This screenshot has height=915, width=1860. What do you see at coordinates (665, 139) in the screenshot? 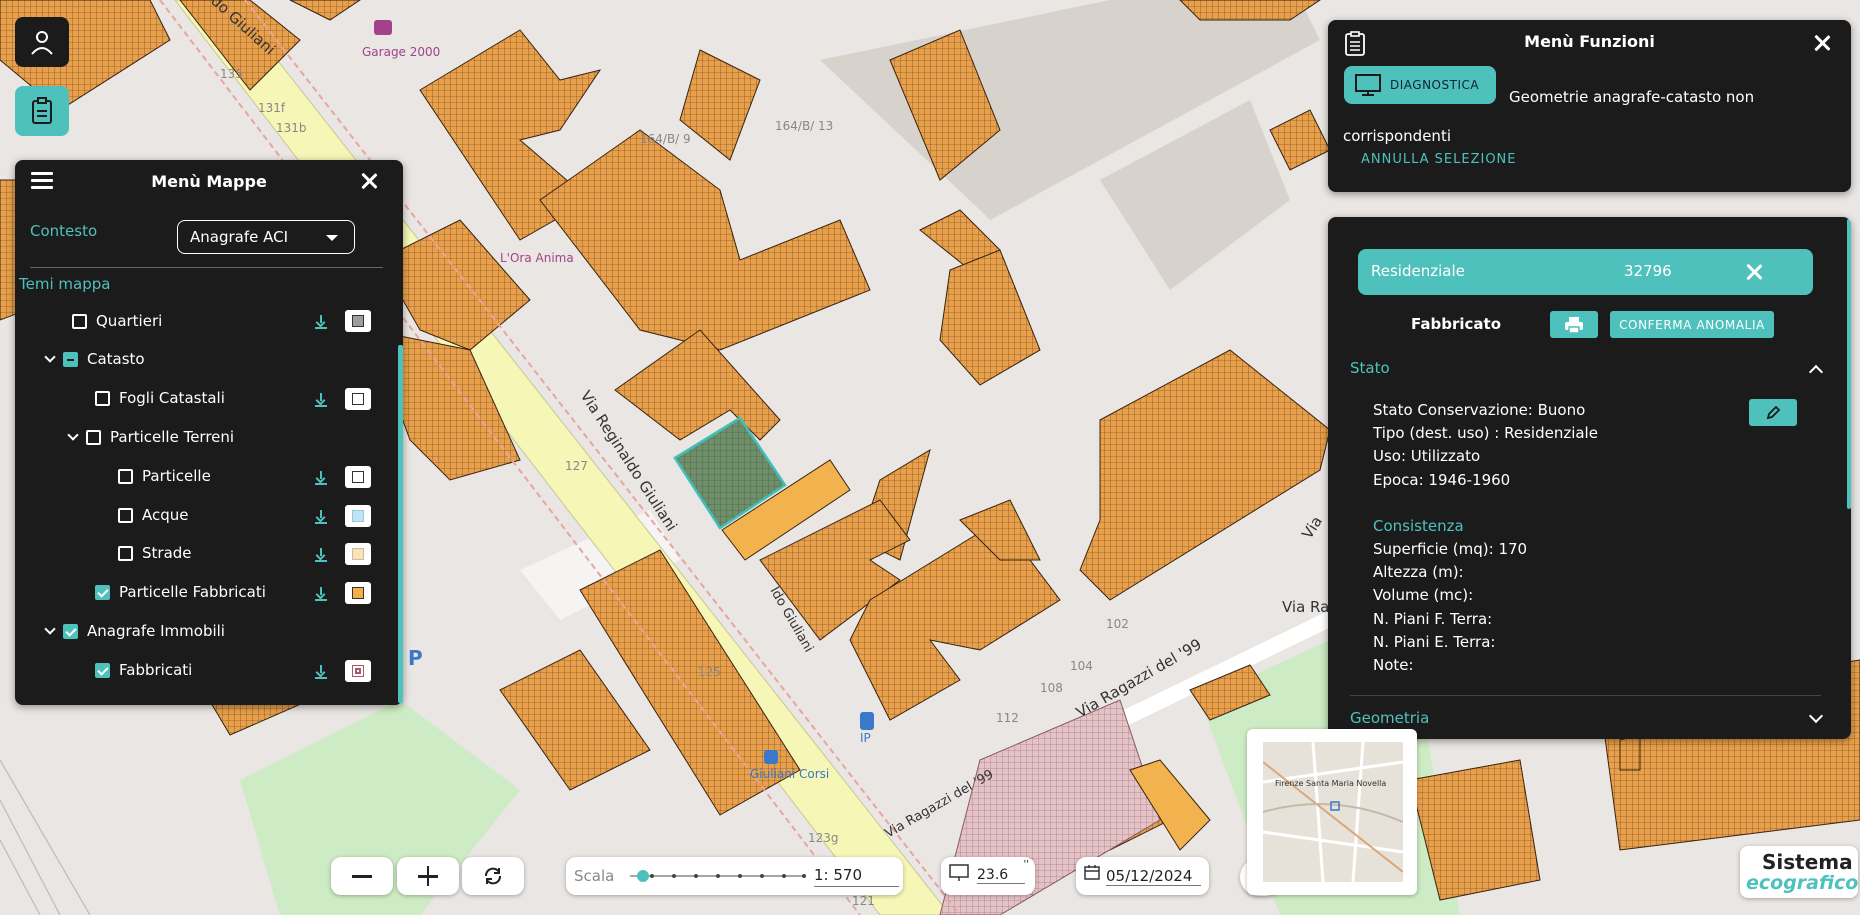
I see `house-number-164b9: 164/B/ 9` at bounding box center [665, 139].